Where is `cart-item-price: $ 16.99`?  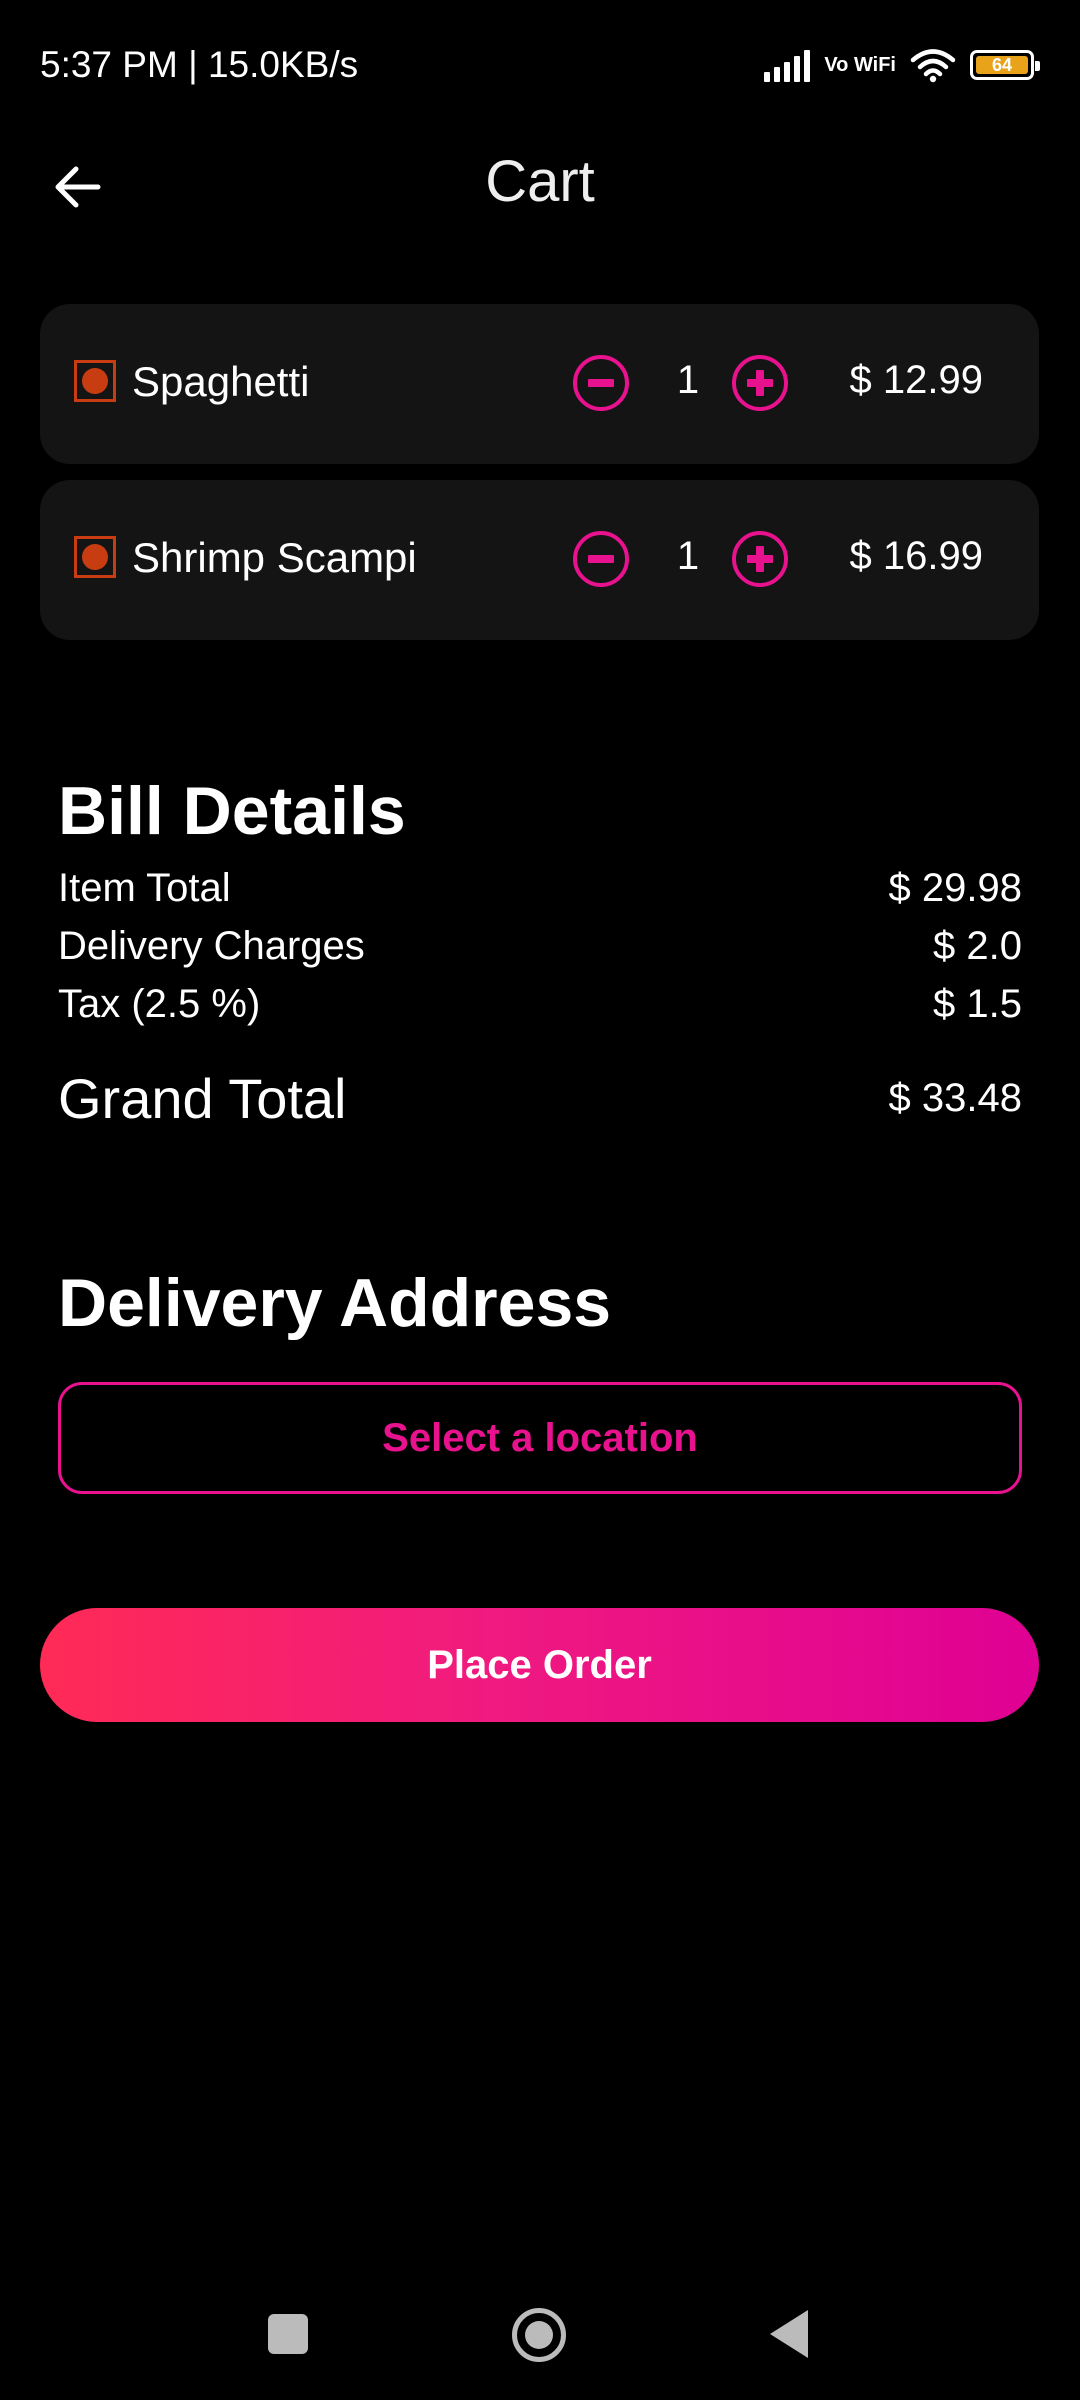
cart-item-price: $ 16.99 is located at coordinates (916, 556).